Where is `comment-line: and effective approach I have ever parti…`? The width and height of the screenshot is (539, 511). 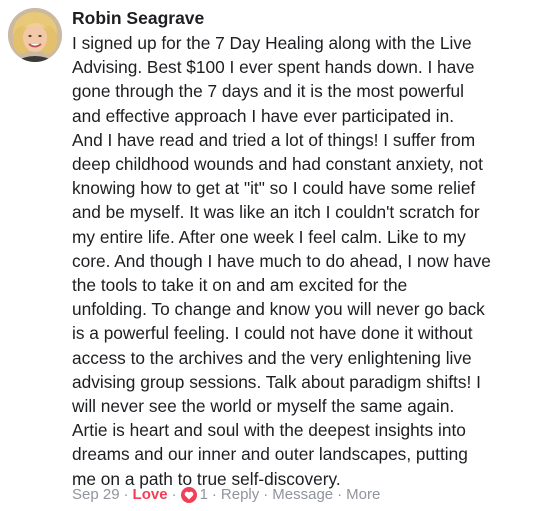 comment-line: and effective approach I have ever parti… is located at coordinates (263, 115).